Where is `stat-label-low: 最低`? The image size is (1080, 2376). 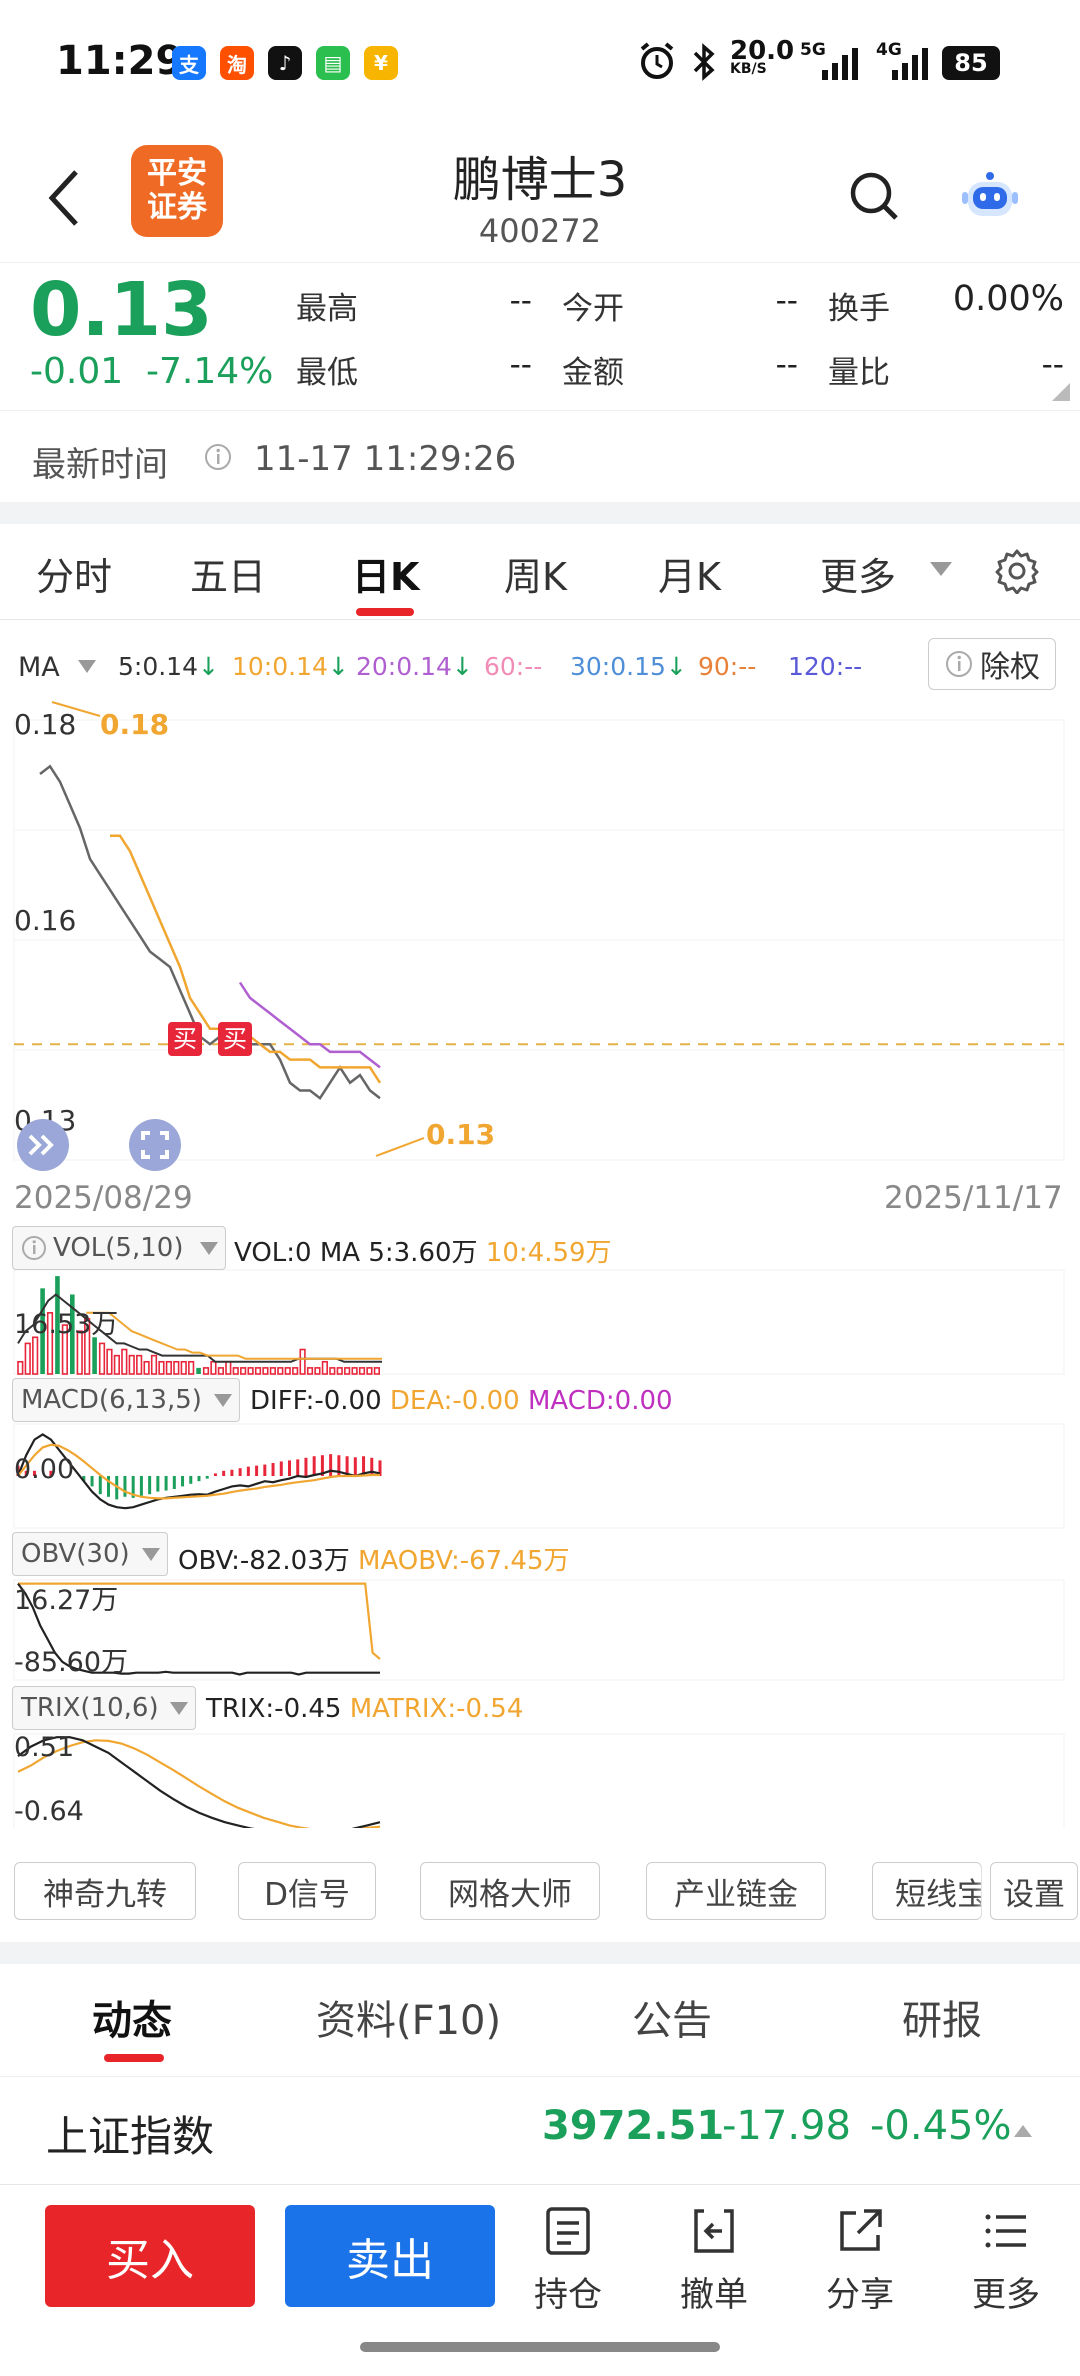
stat-label-low: 最低 is located at coordinates (327, 373).